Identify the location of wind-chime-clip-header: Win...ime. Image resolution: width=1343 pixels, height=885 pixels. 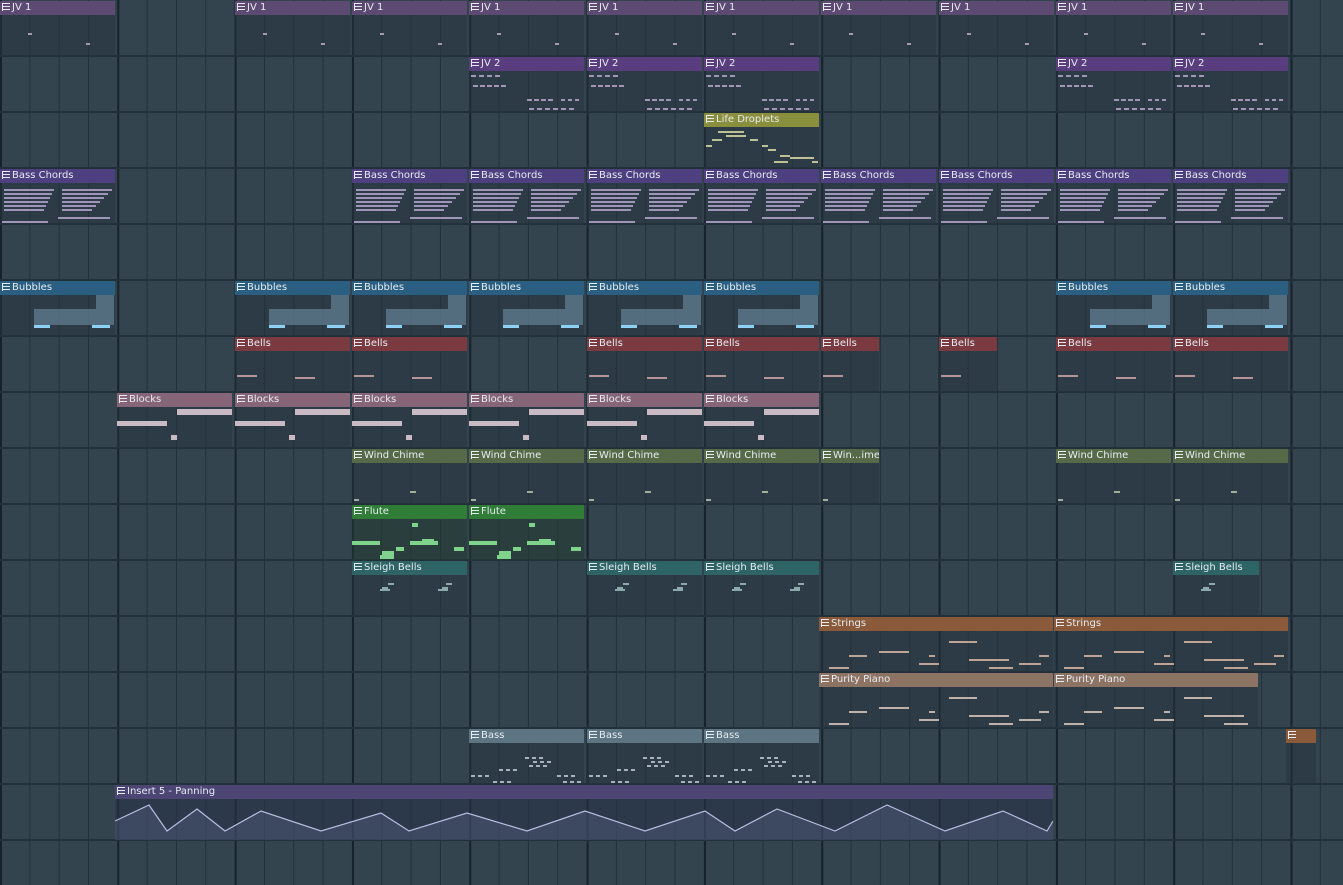
(850, 456).